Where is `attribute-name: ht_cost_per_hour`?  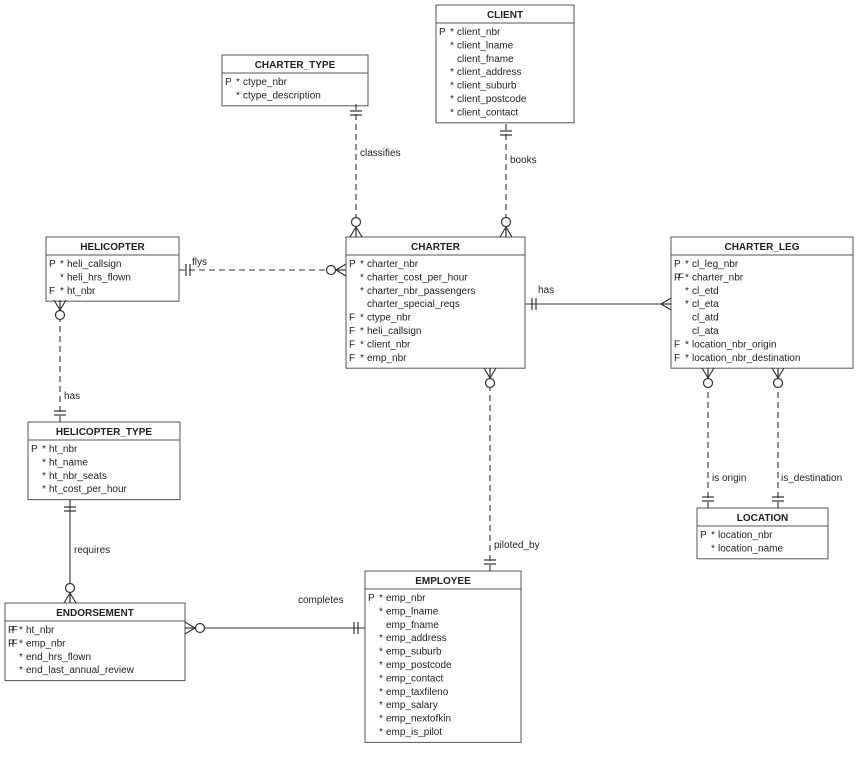 attribute-name: ht_cost_per_hour is located at coordinates (88, 489).